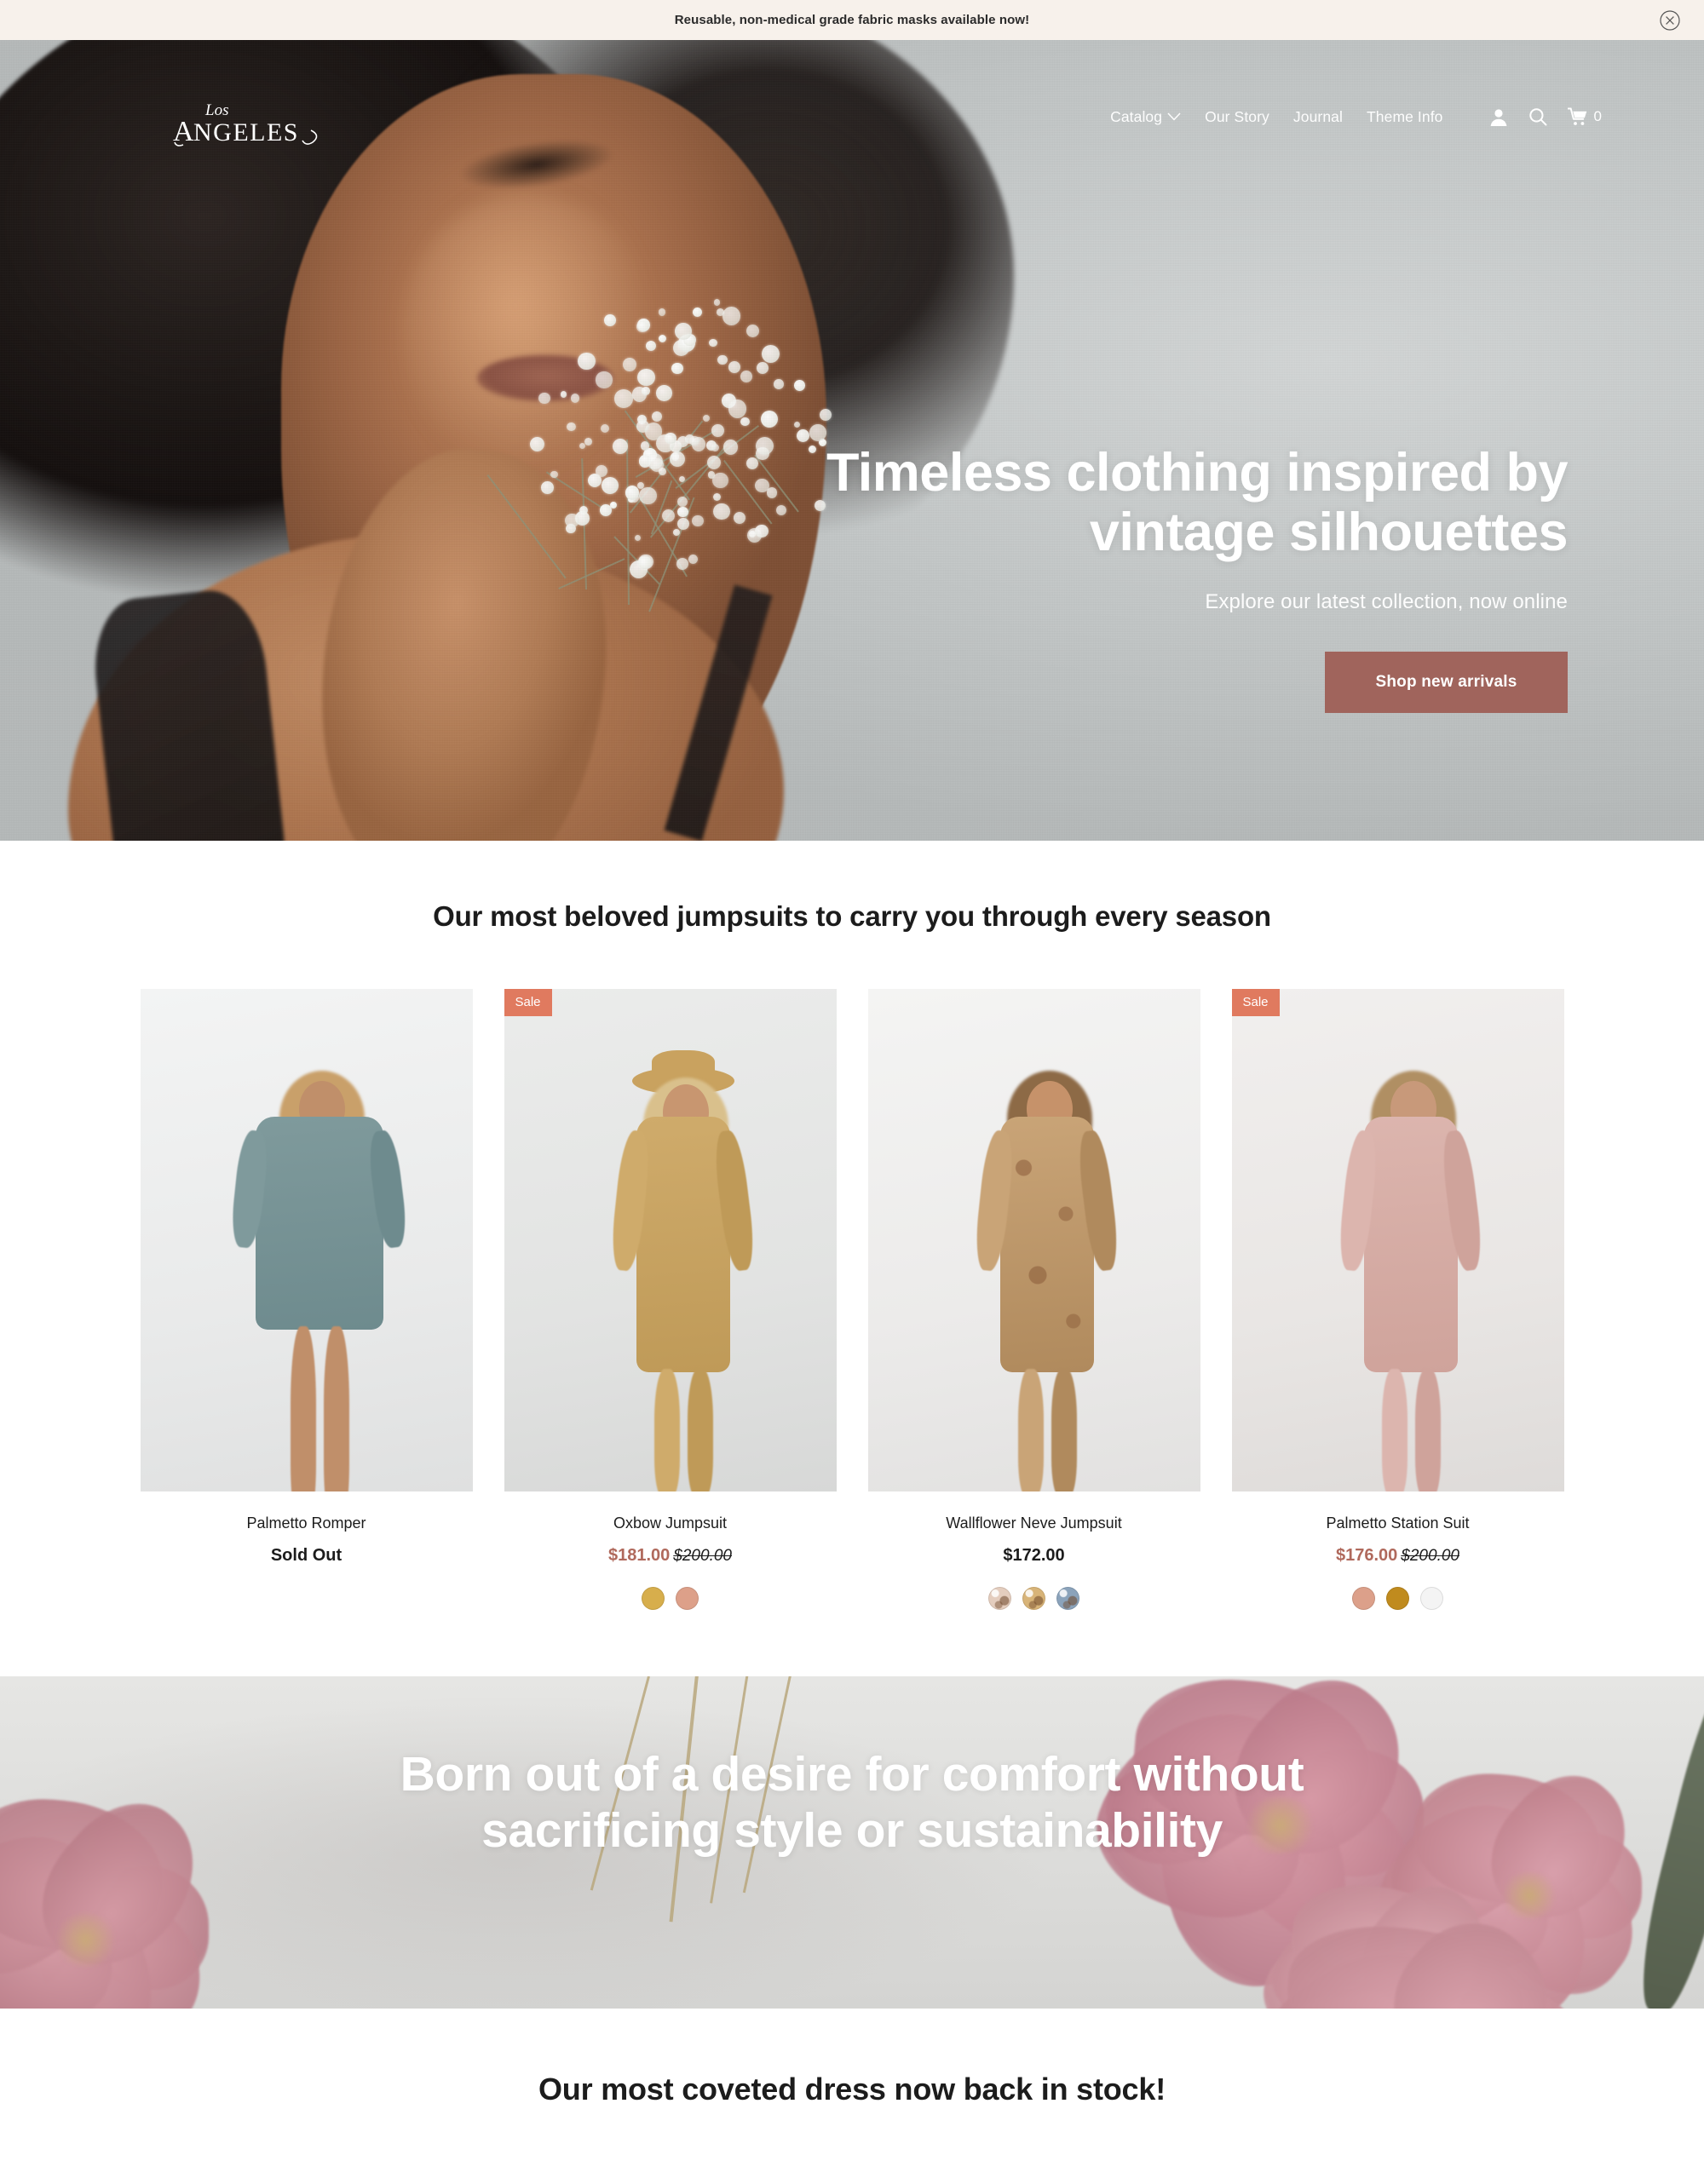  I want to click on account-icon, so click(1498, 117).